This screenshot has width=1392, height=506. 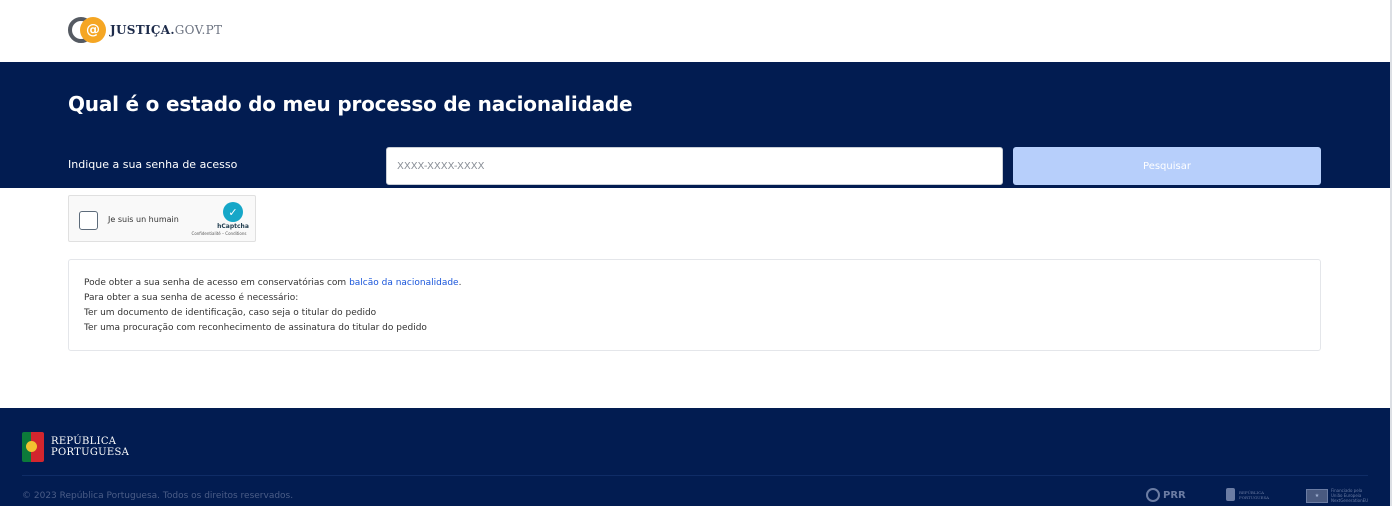 What do you see at coordinates (153, 164) in the screenshot?
I see `access-code-label: Indique a sua senha de acesso` at bounding box center [153, 164].